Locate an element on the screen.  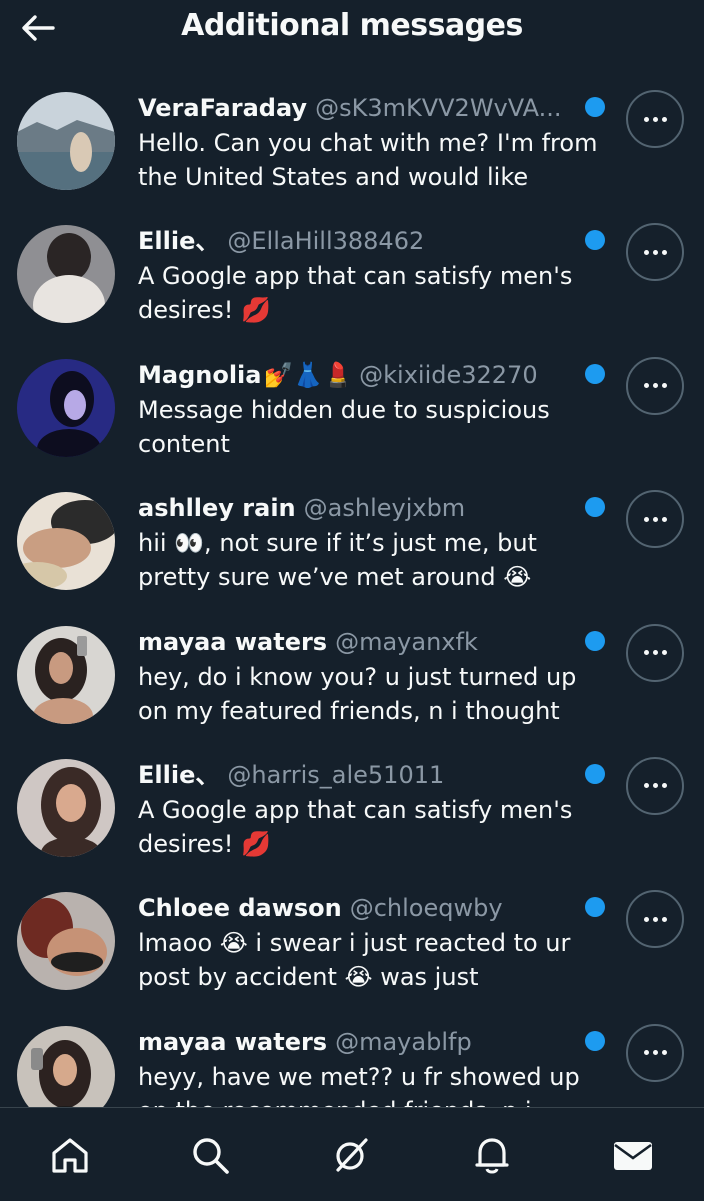
sender-handle: @kixiide32270 is located at coordinates (448, 374).